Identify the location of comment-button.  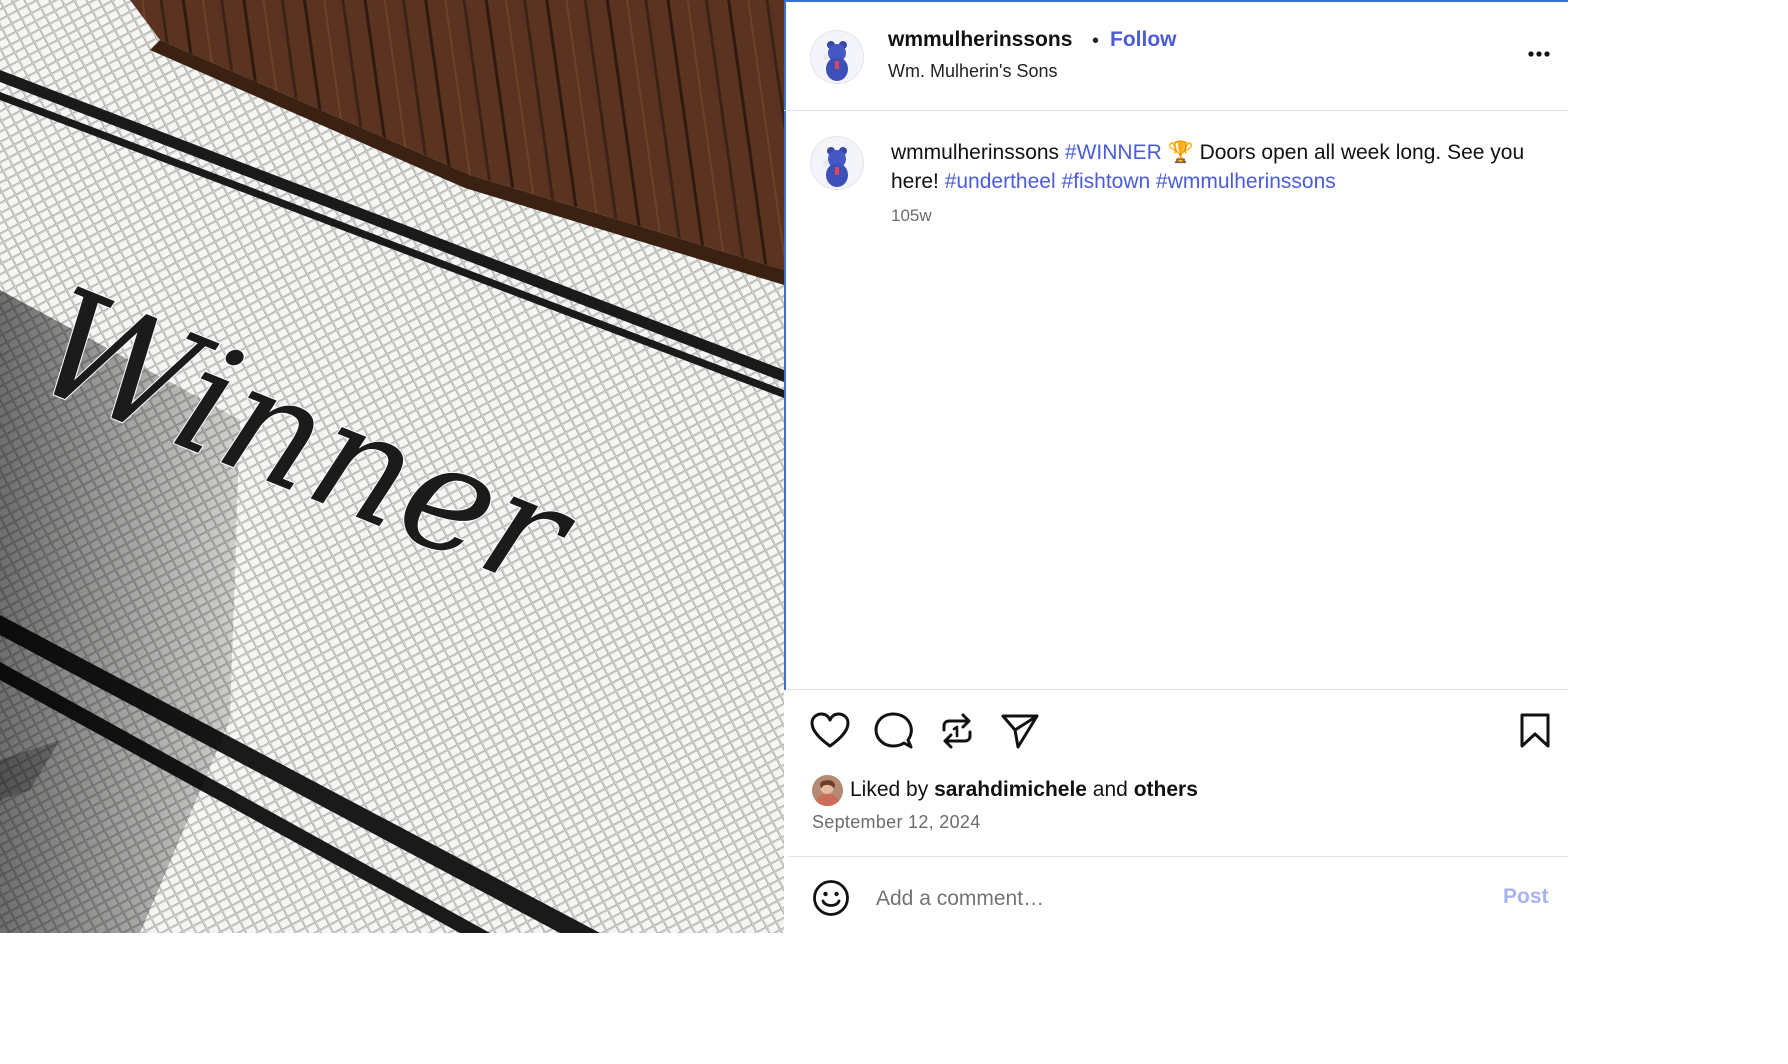
(894, 733).